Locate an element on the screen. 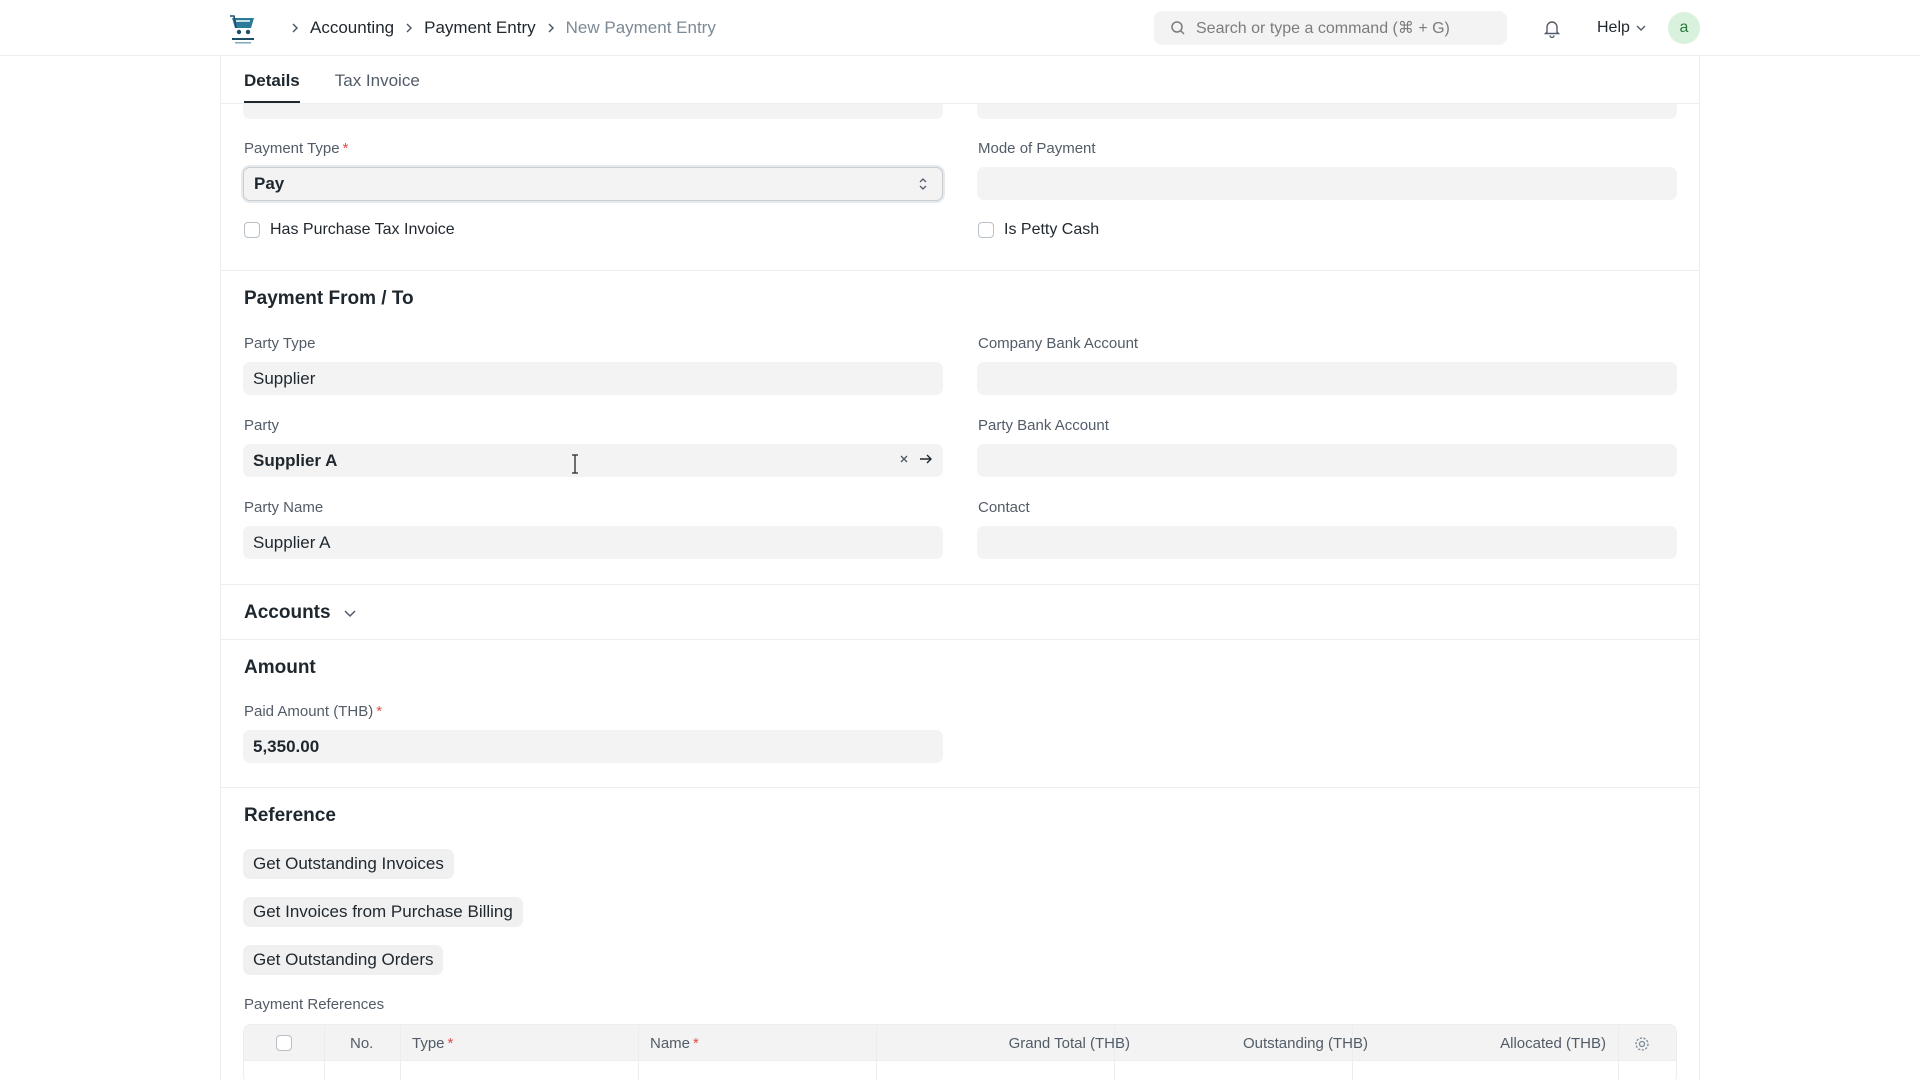 This screenshot has height=1080, width=1920. mode-of-payment-label: Mode of Payment is located at coordinates (1037, 148).